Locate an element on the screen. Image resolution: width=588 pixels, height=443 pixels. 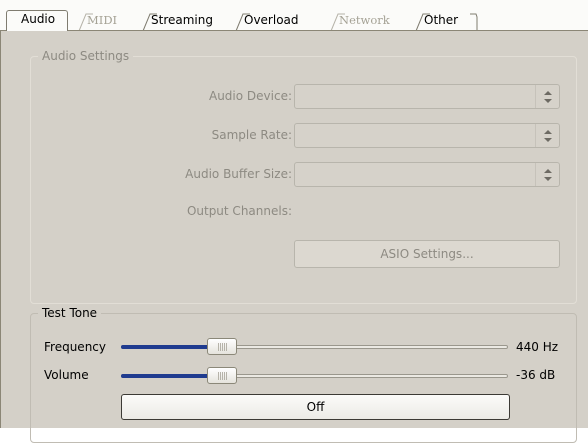
test-tone-toggle-button: Off is located at coordinates (315, 407).